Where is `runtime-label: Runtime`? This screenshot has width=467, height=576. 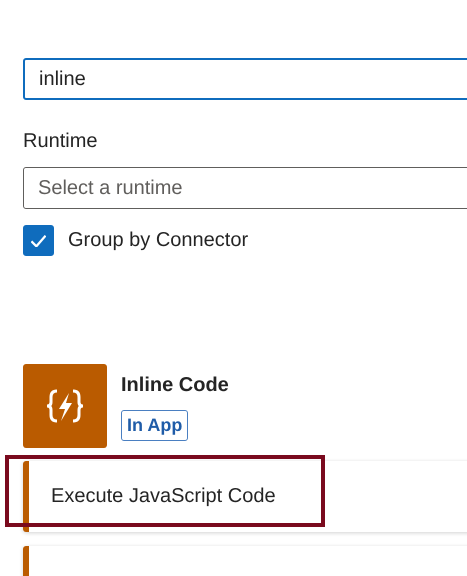 runtime-label: Runtime is located at coordinates (60, 141).